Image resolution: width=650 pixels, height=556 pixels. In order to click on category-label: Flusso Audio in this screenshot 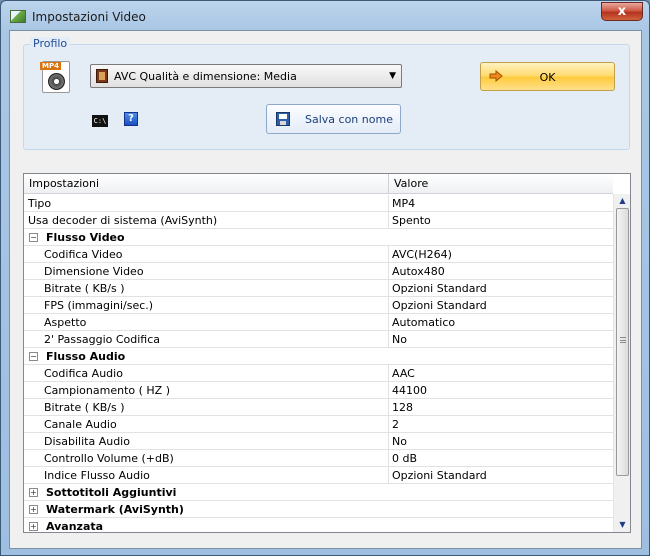, I will do `click(86, 356)`.